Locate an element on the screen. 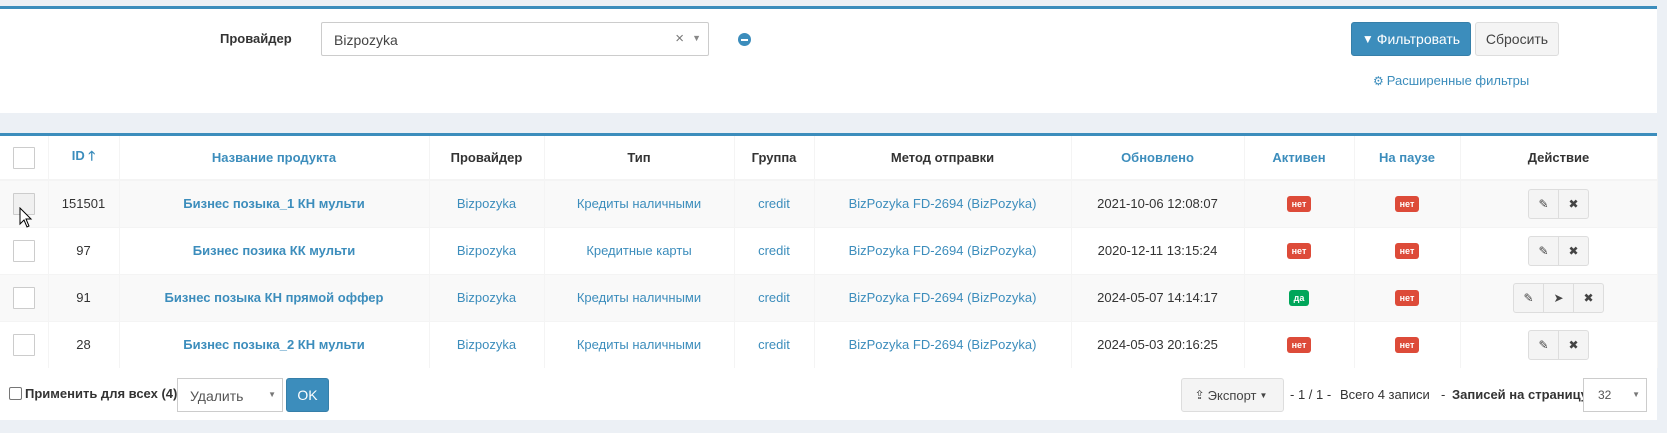 The image size is (1667, 433). row-actions: ✎ ➤ ✖ is located at coordinates (1559, 297).